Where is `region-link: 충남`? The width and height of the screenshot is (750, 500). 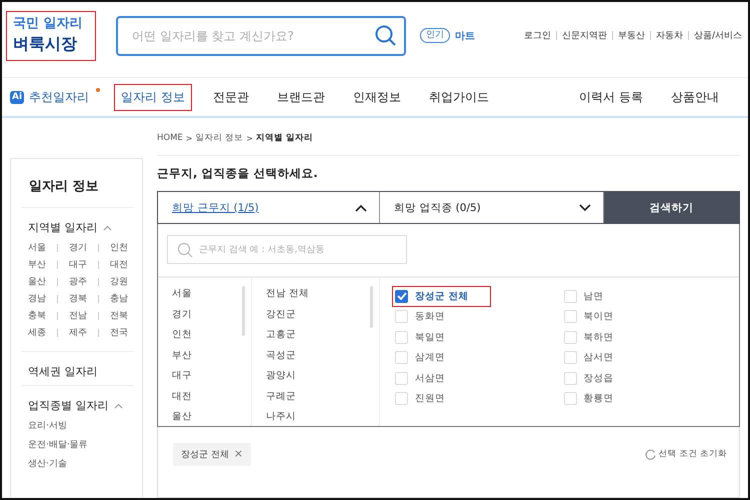 region-link: 충남 is located at coordinates (119, 298).